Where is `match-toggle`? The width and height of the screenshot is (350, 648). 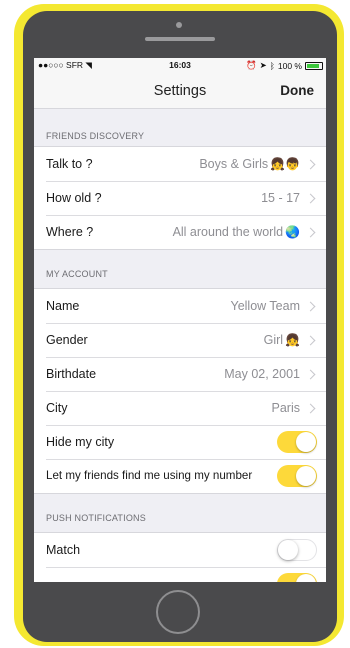 match-toggle is located at coordinates (297, 550).